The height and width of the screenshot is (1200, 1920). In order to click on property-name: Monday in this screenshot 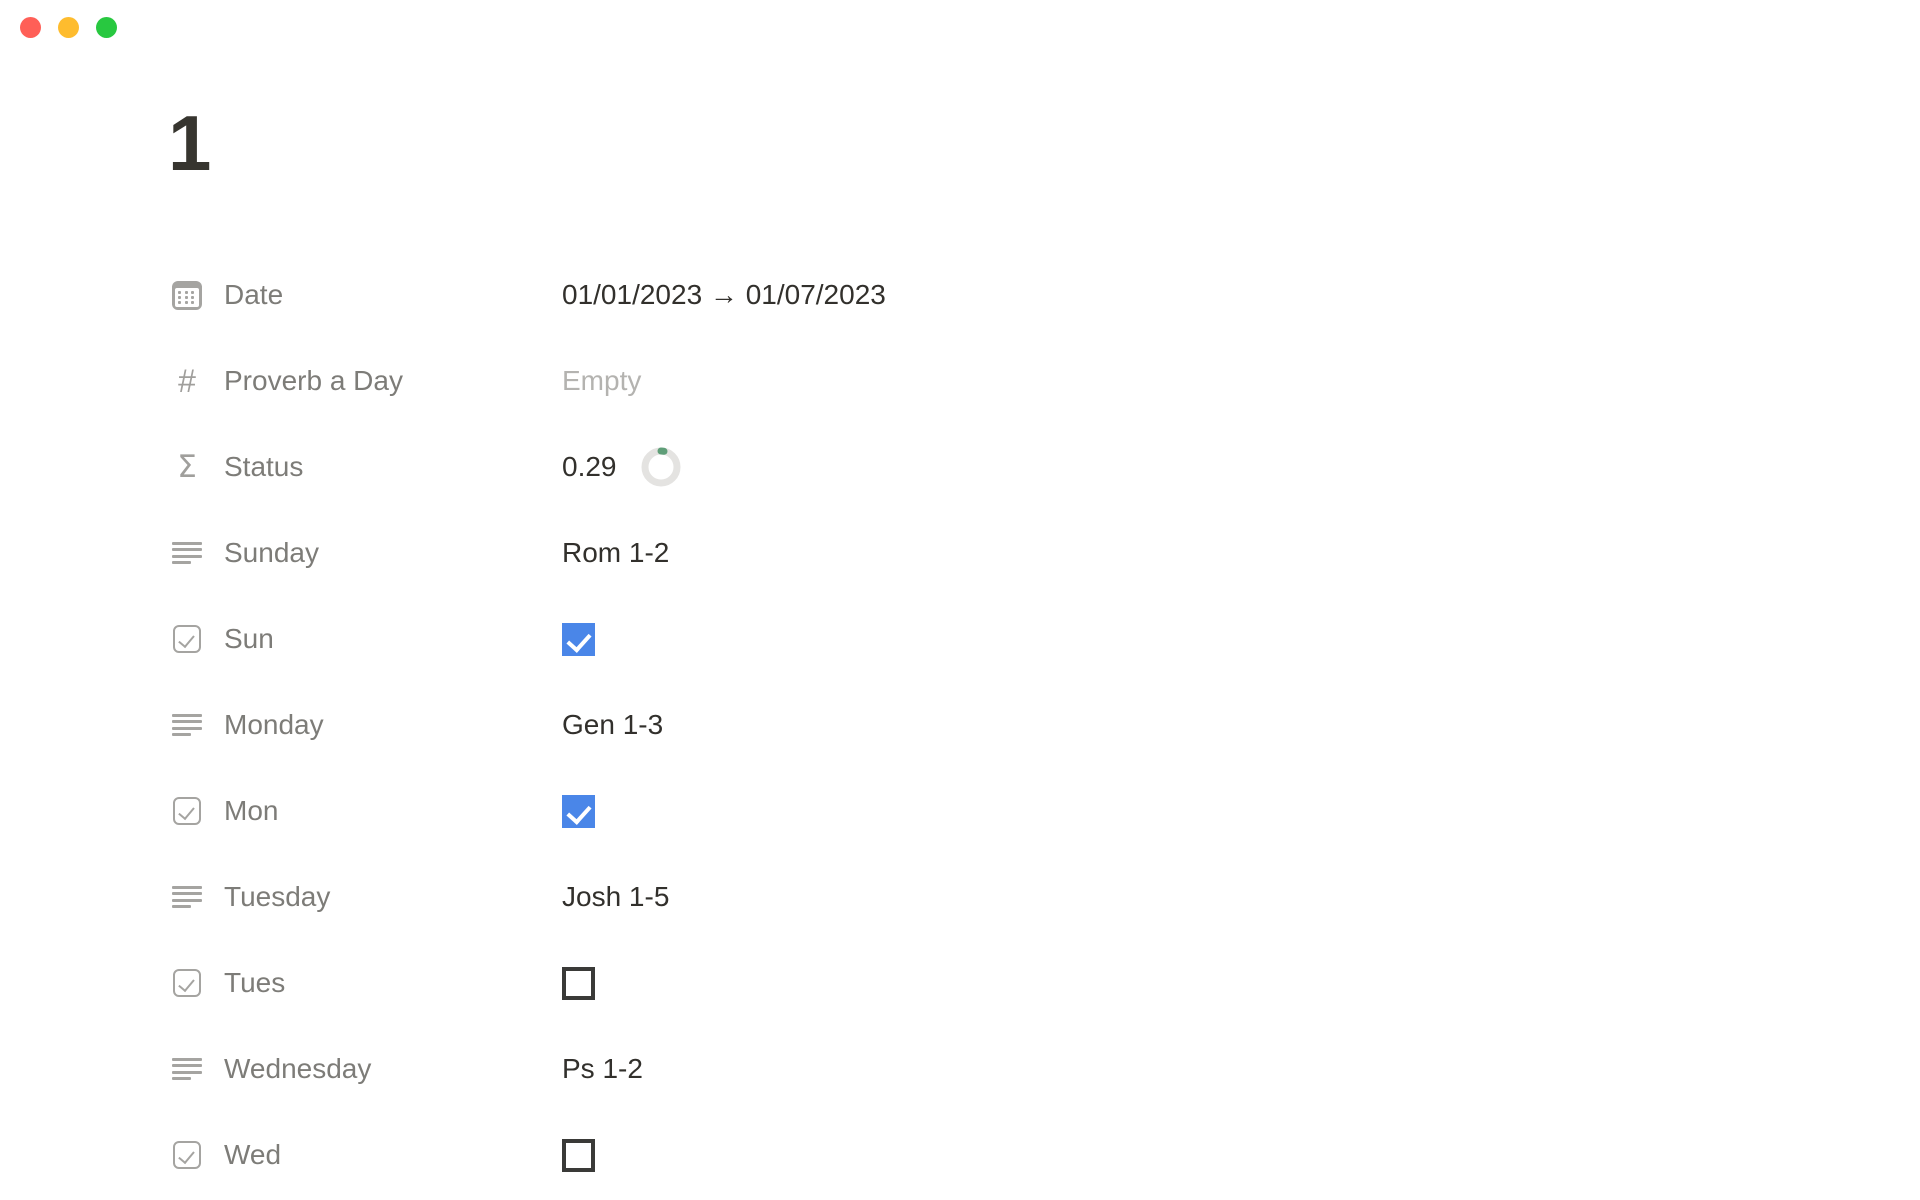, I will do `click(274, 724)`.